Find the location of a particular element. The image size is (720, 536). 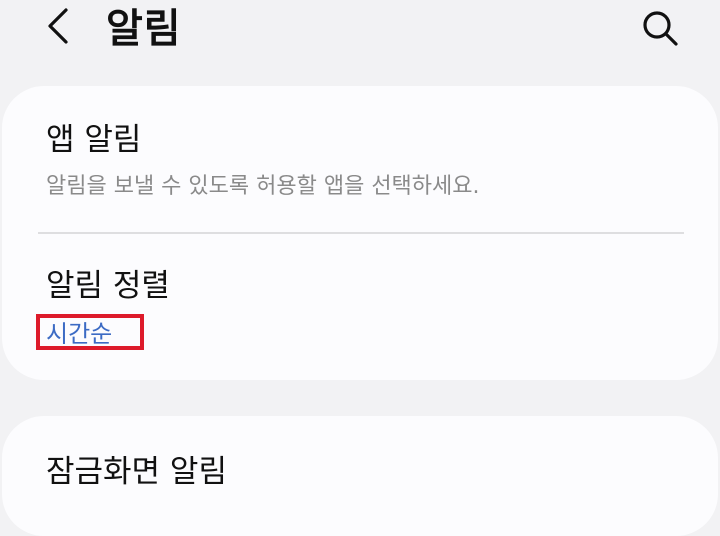

highlight-box is located at coordinates (90, 332).